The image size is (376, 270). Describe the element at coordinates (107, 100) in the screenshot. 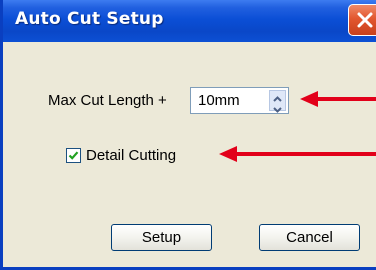

I see `max-cut-length-label: Max Cut Length +` at that location.